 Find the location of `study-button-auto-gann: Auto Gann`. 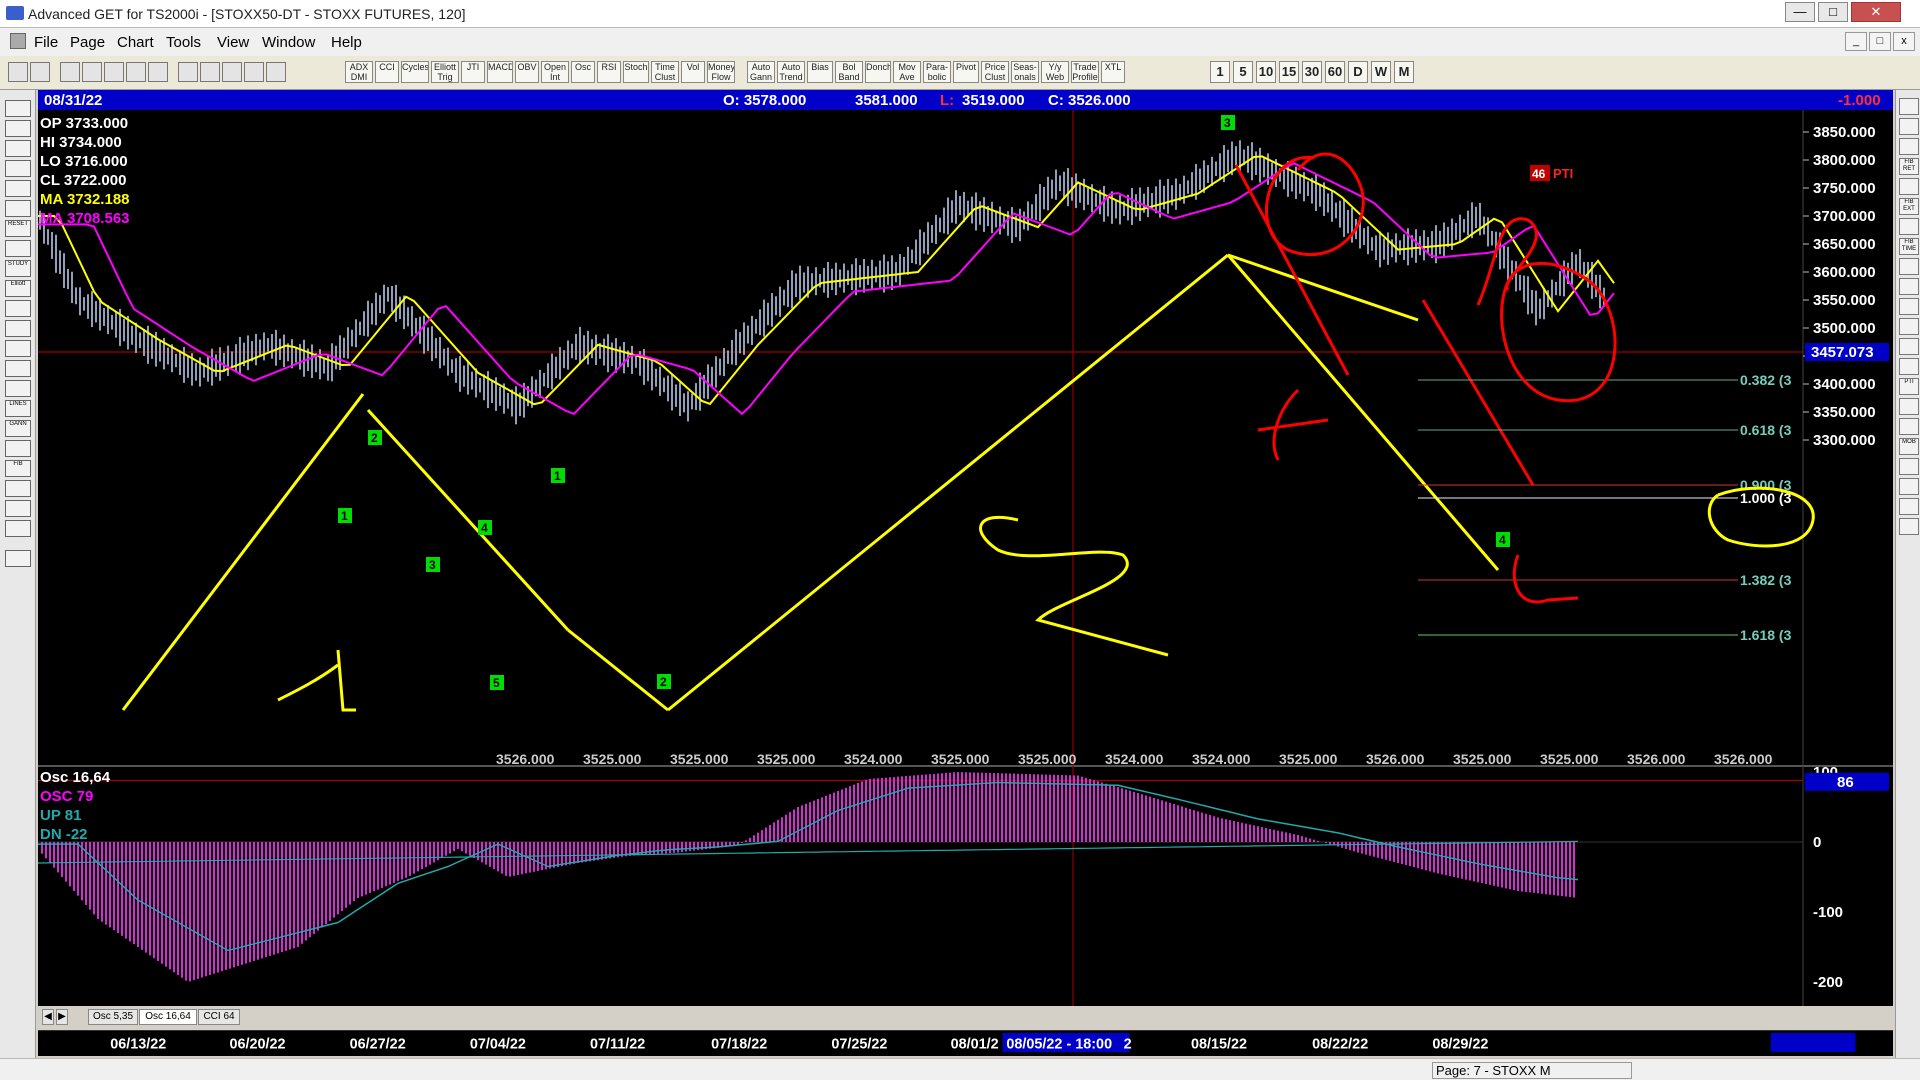

study-button-auto-gann: Auto Gann is located at coordinates (761, 72).